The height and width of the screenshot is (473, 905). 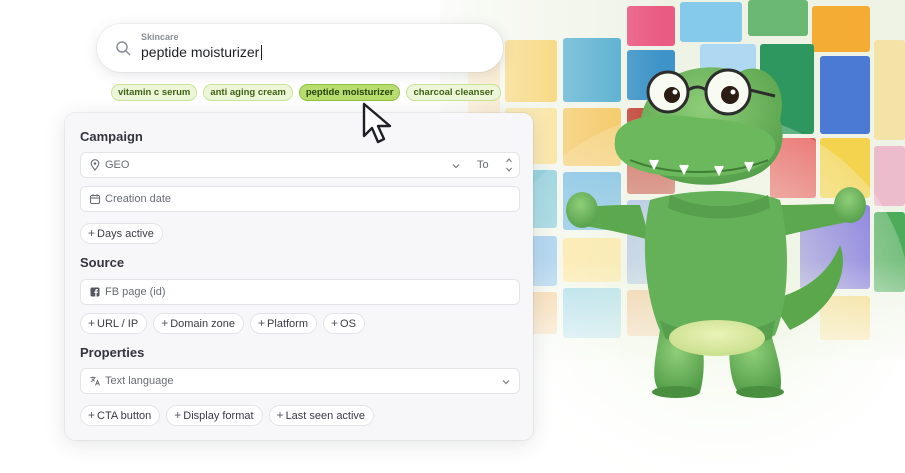 I want to click on fb-page-field: FB page (id), so click(x=300, y=292).